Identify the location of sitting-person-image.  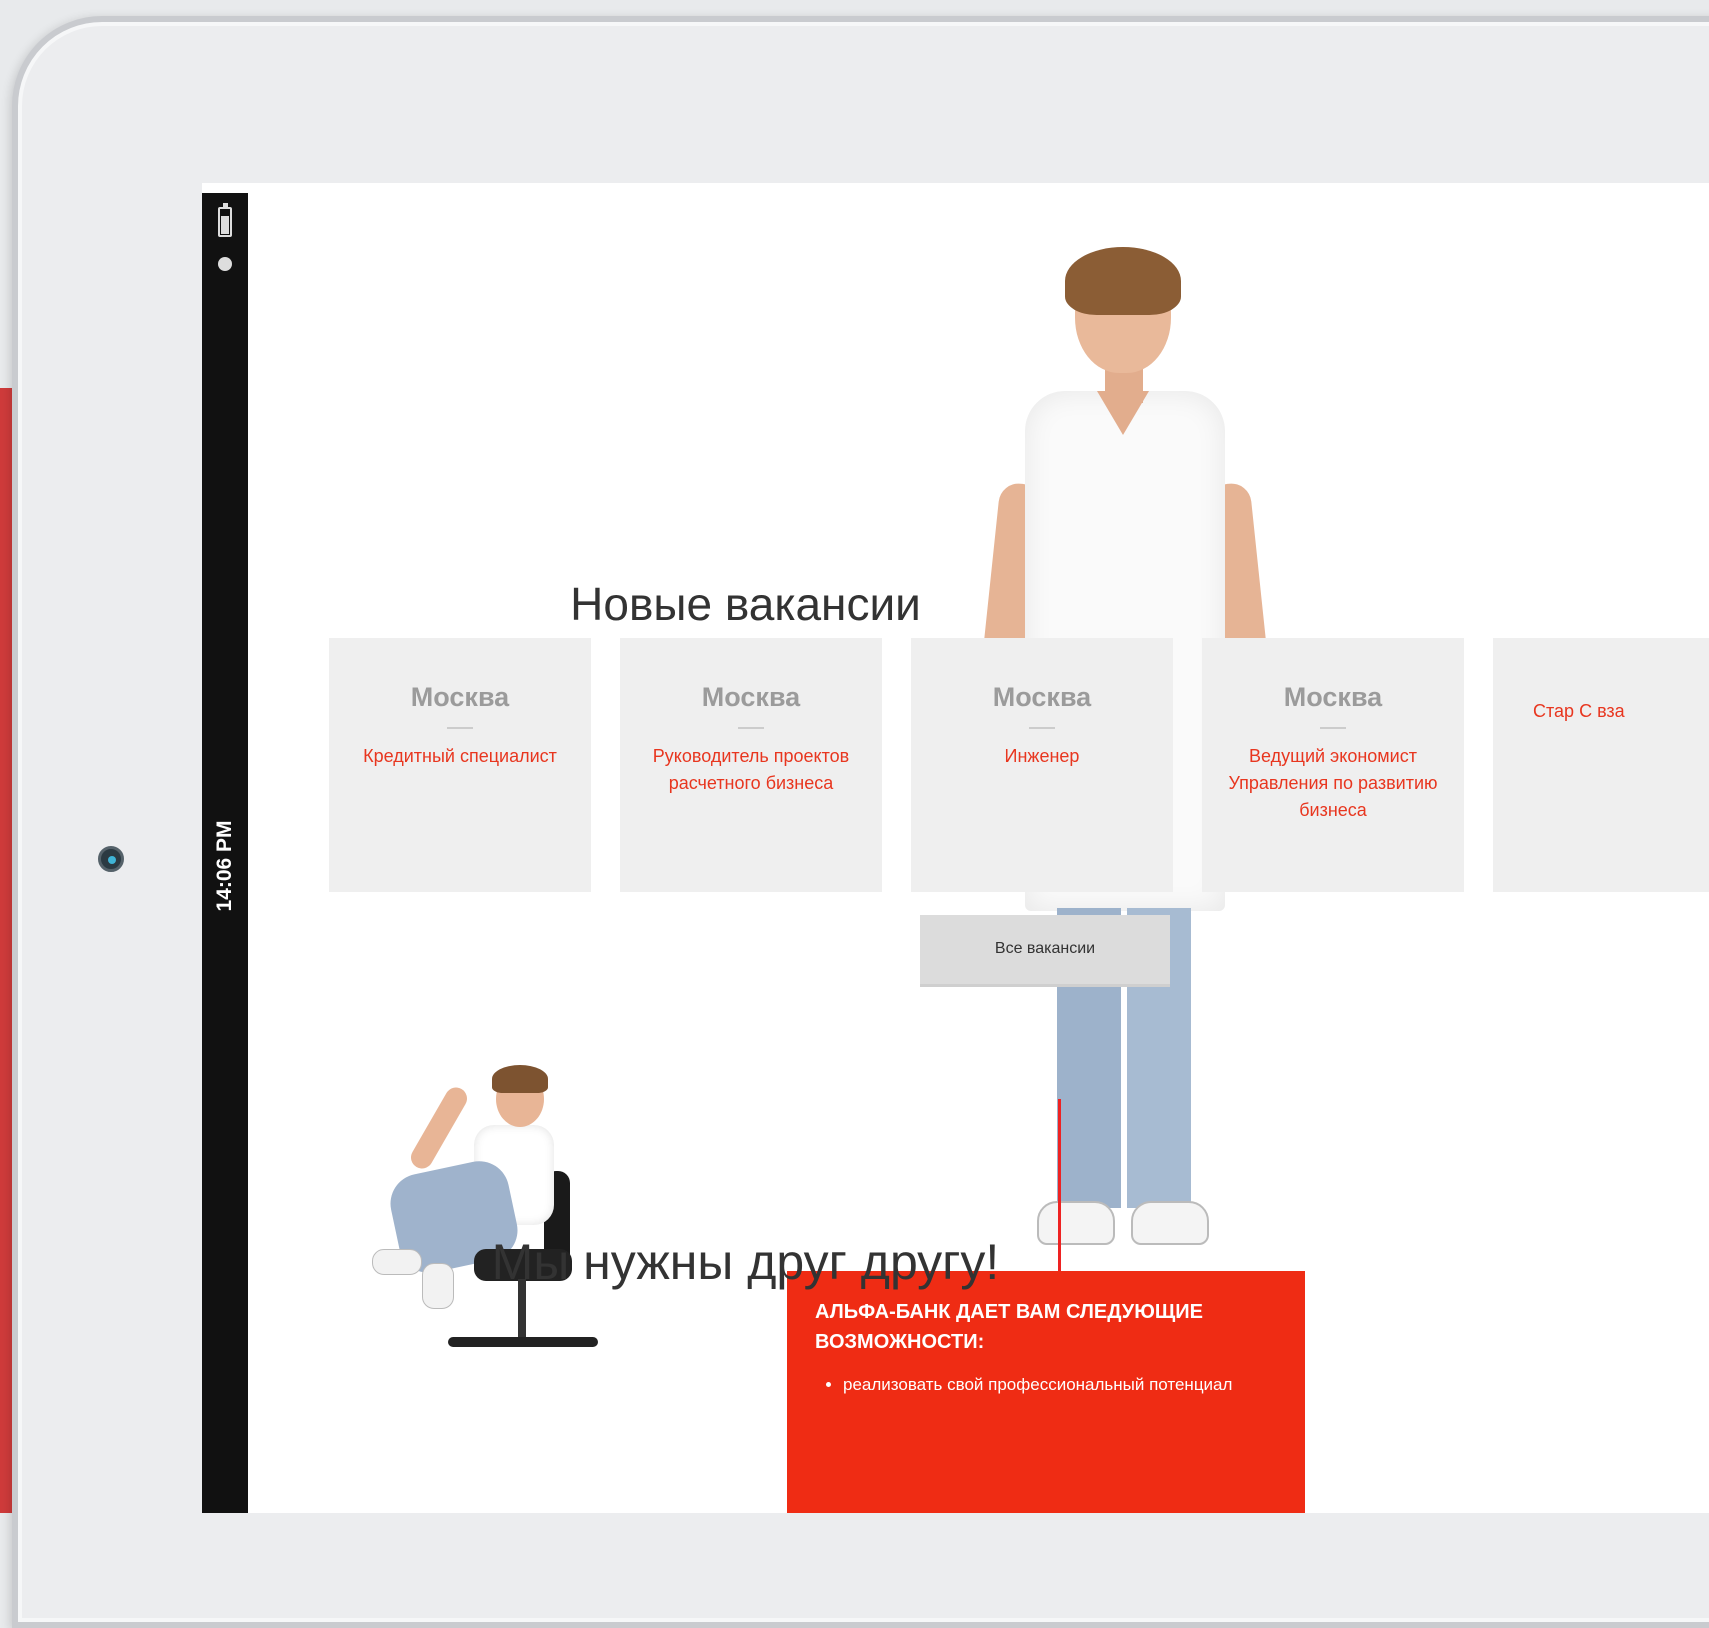
(502, 1228).